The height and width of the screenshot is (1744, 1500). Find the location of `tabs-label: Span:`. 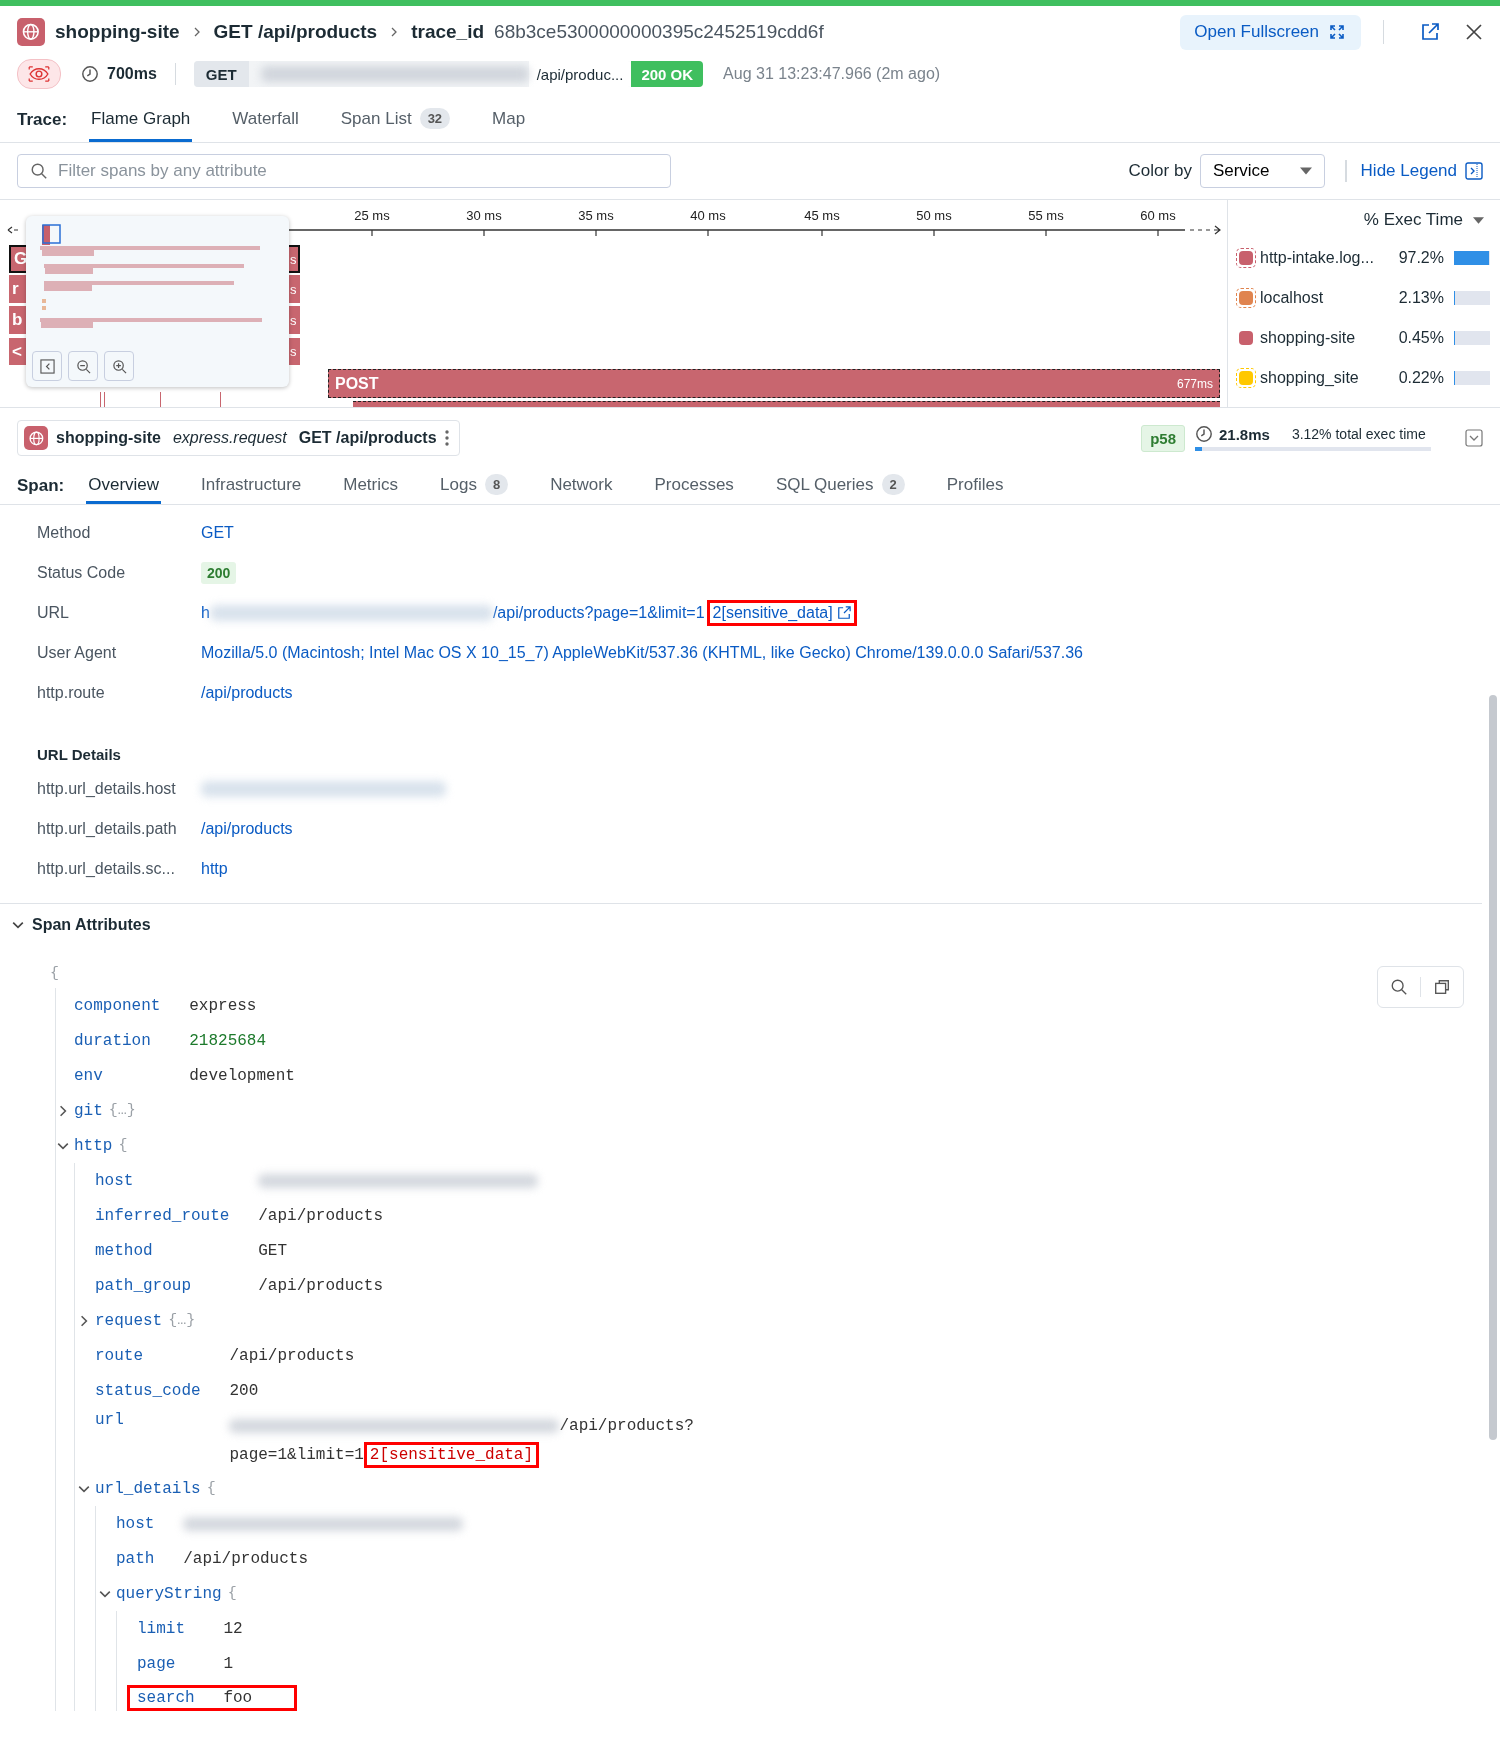

tabs-label: Span: is located at coordinates (41, 486).